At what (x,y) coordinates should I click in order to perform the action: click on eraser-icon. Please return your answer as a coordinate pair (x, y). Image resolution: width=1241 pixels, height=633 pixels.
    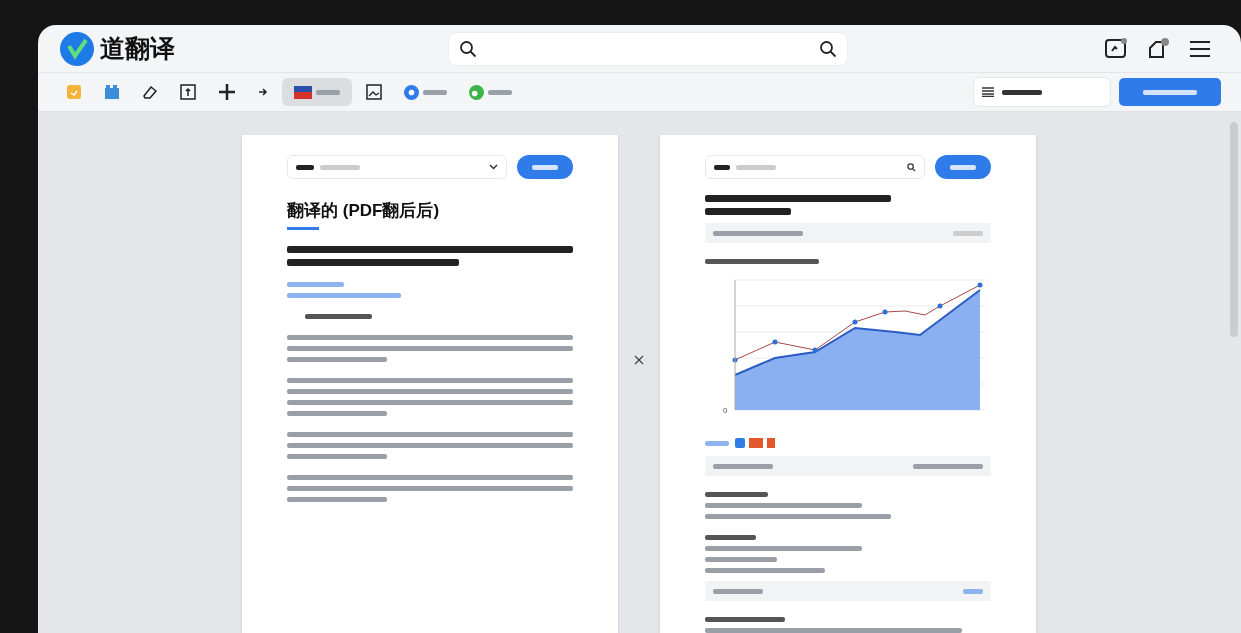
    Looking at the image, I should click on (150, 92).